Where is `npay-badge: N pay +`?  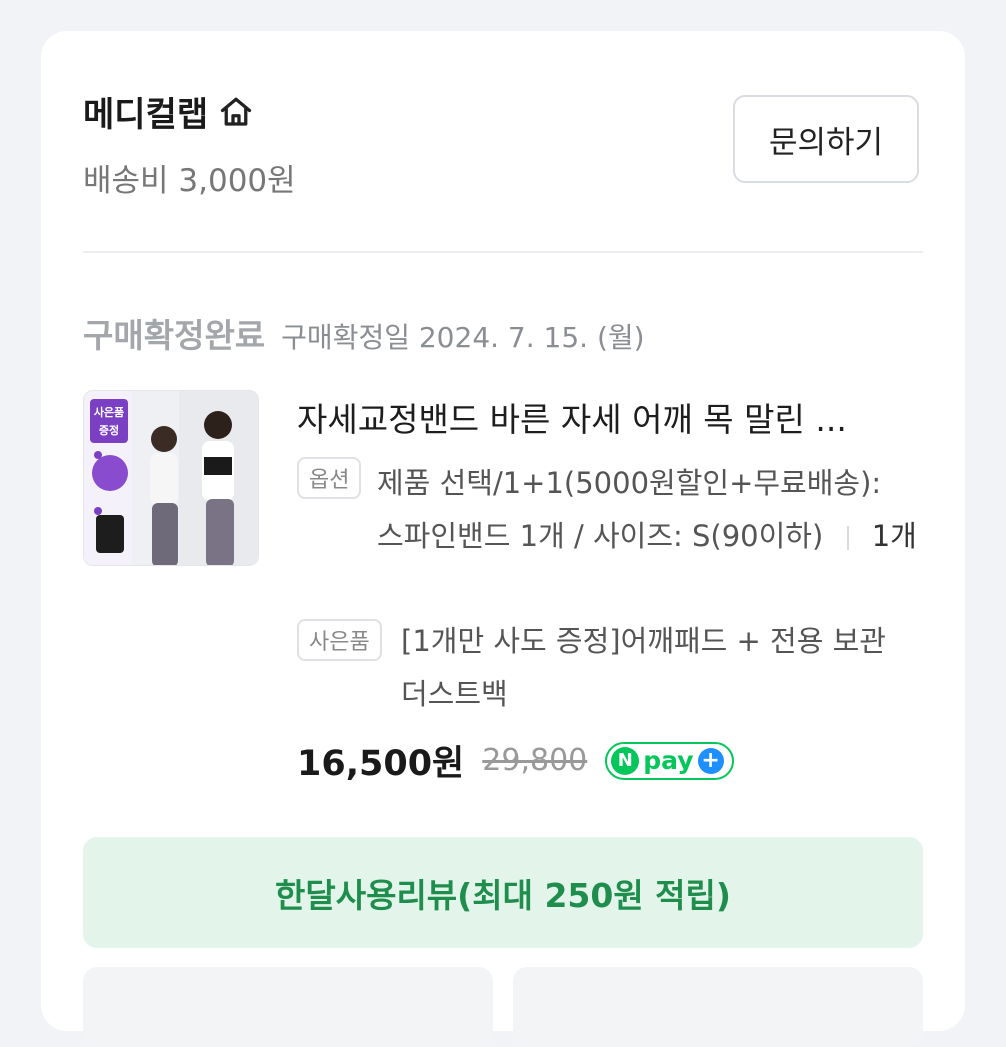 npay-badge: N pay + is located at coordinates (669, 760).